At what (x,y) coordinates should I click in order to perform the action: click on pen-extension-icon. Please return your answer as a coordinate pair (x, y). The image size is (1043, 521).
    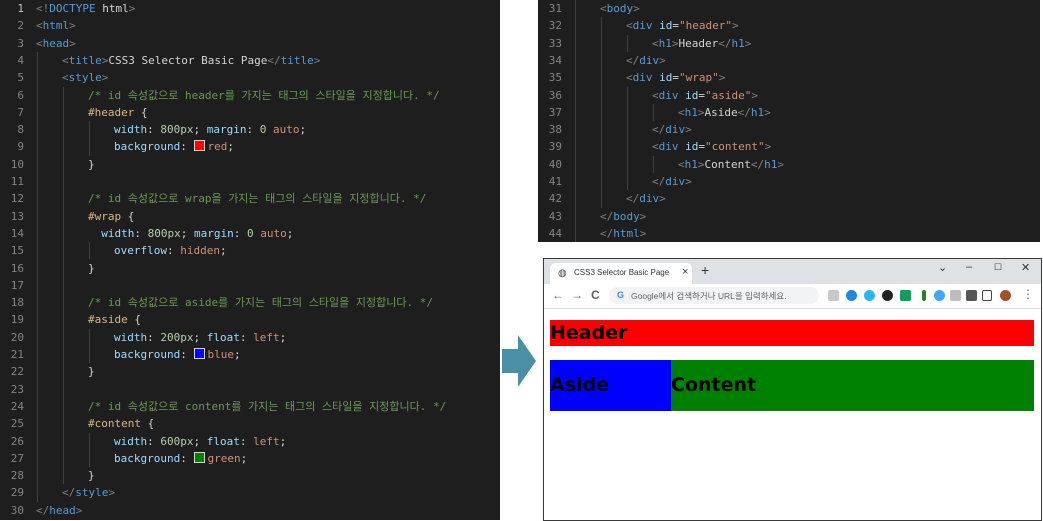
    Looking at the image, I should click on (924, 295).